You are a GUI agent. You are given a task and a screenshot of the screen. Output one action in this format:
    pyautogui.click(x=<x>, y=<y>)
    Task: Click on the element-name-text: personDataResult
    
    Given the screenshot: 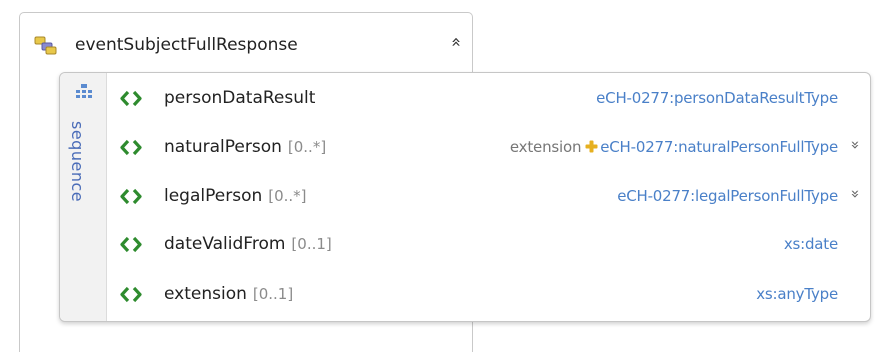 What is the action you would take?
    pyautogui.click(x=240, y=98)
    